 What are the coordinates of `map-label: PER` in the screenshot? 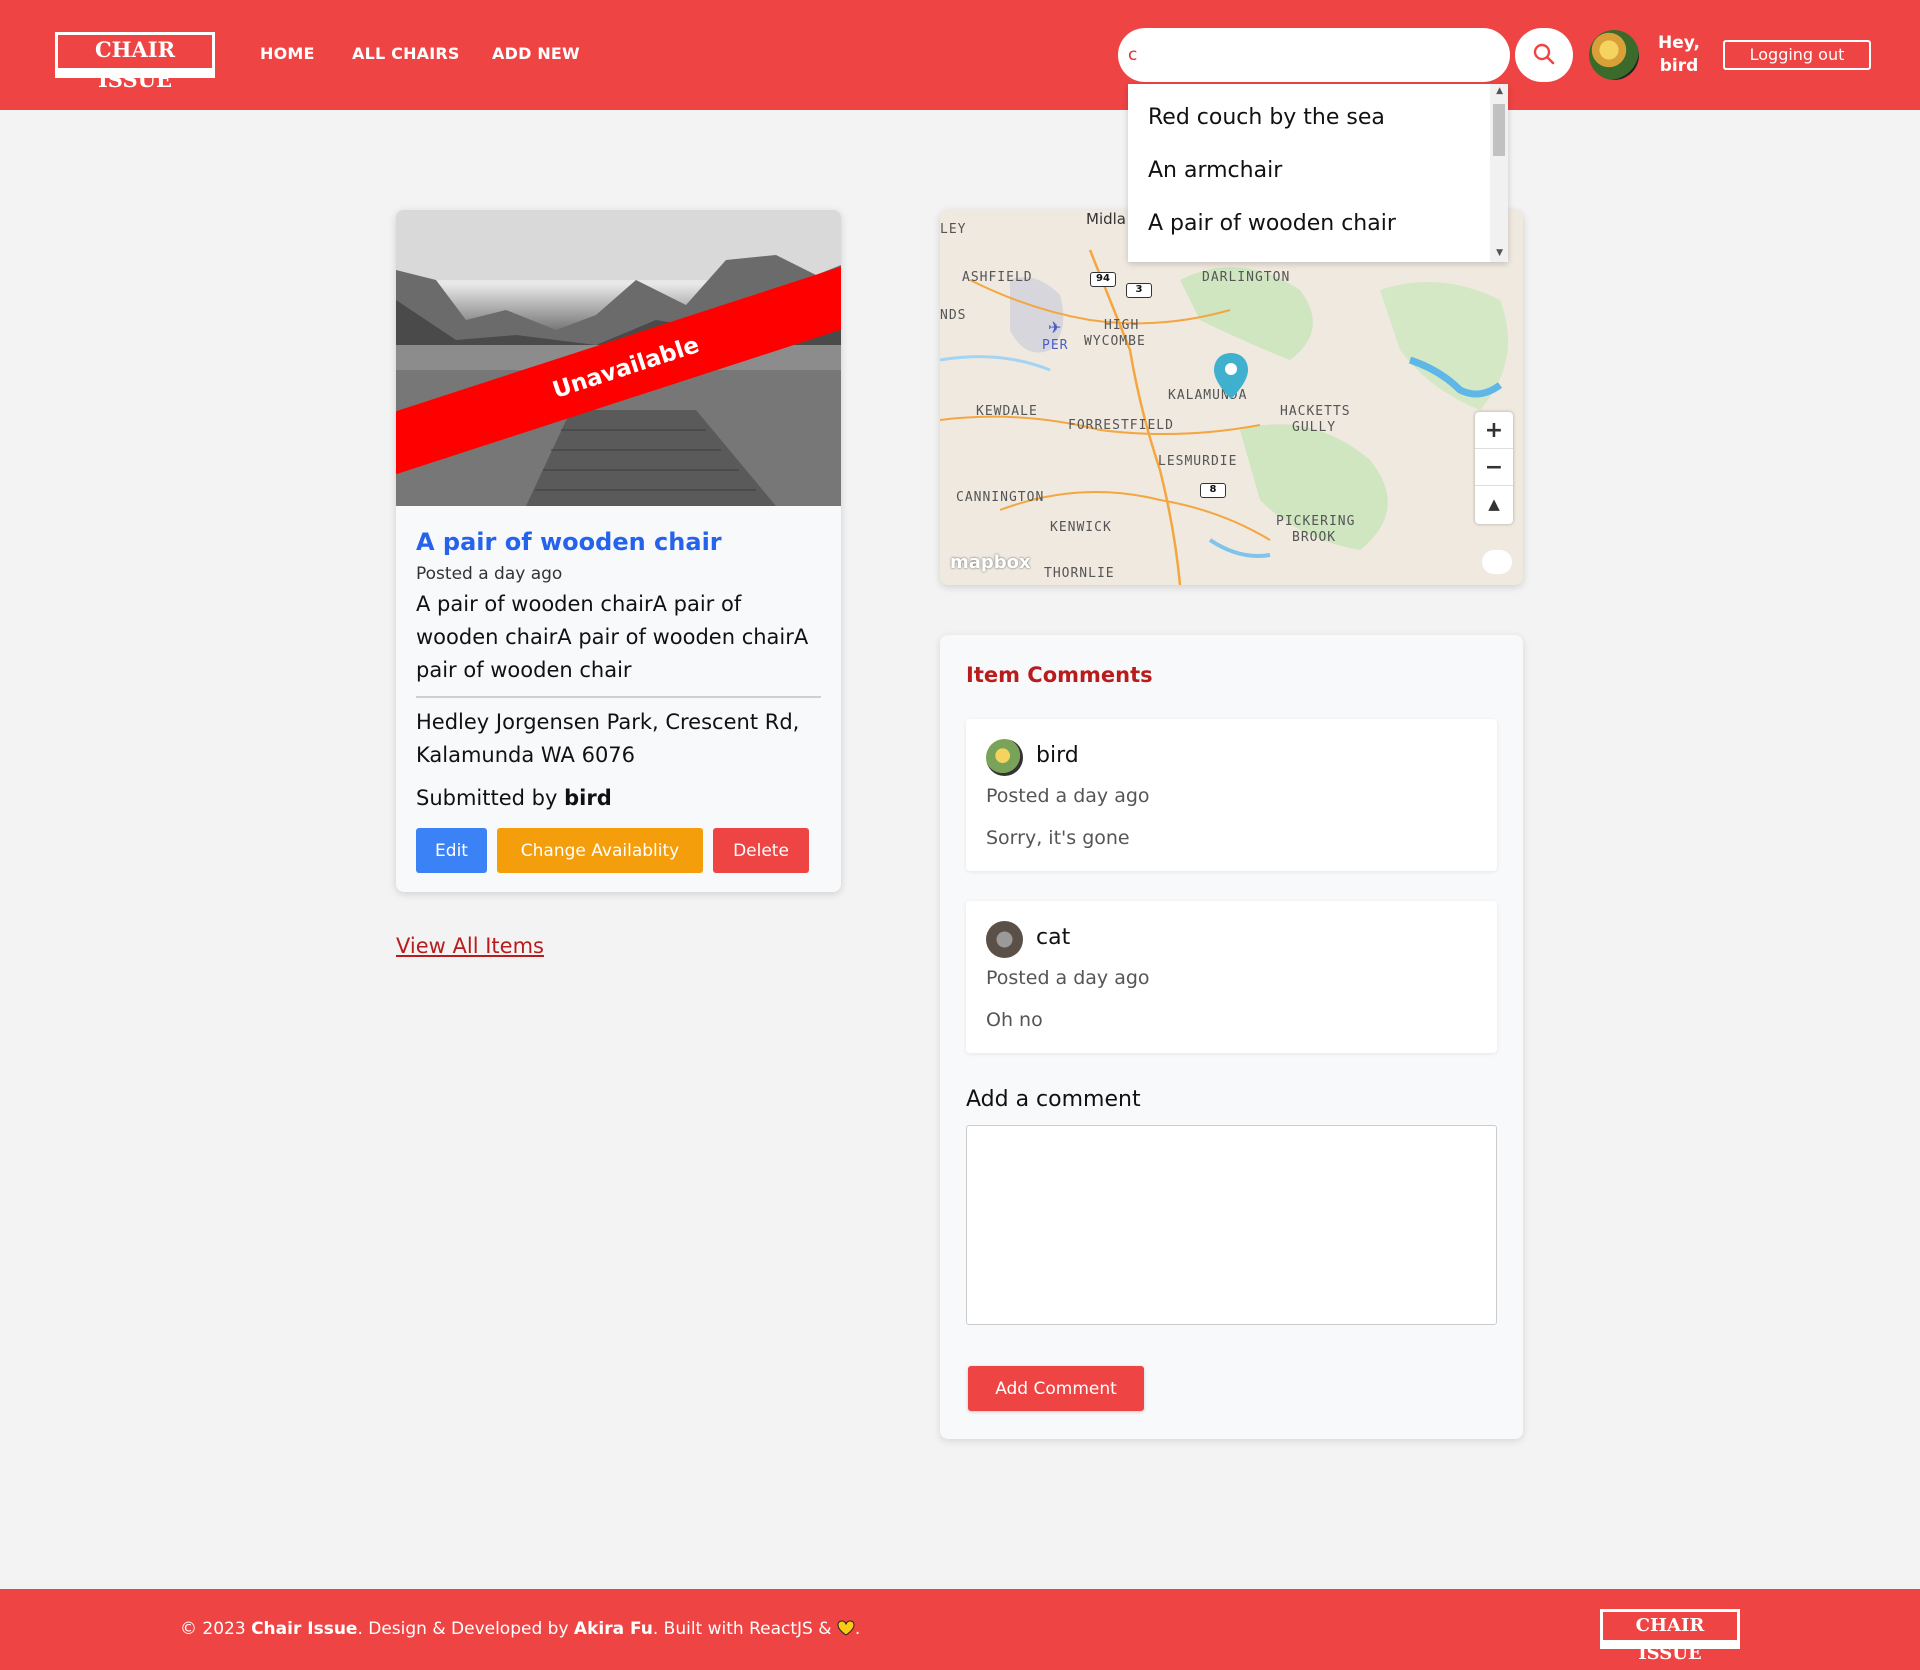 It's located at (1055, 345).